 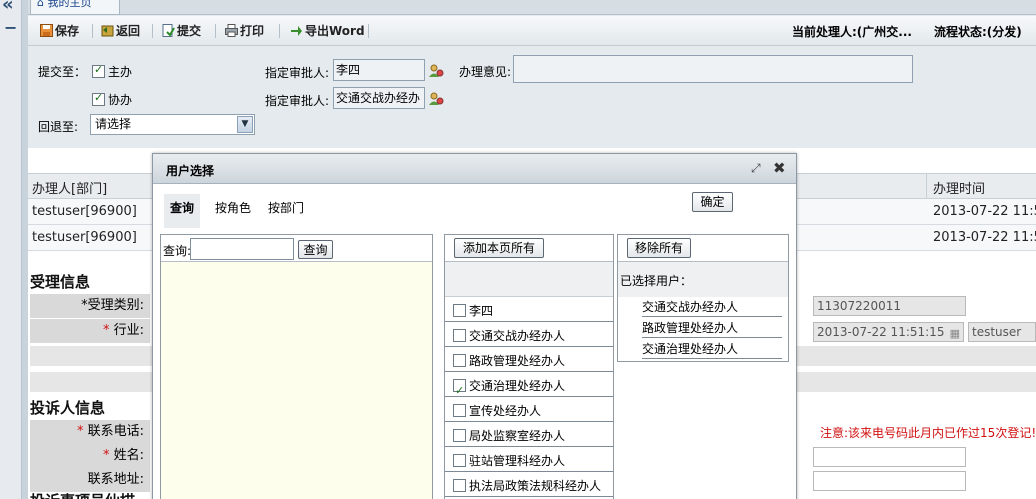 I want to click on save-button: 保存, so click(x=59, y=31).